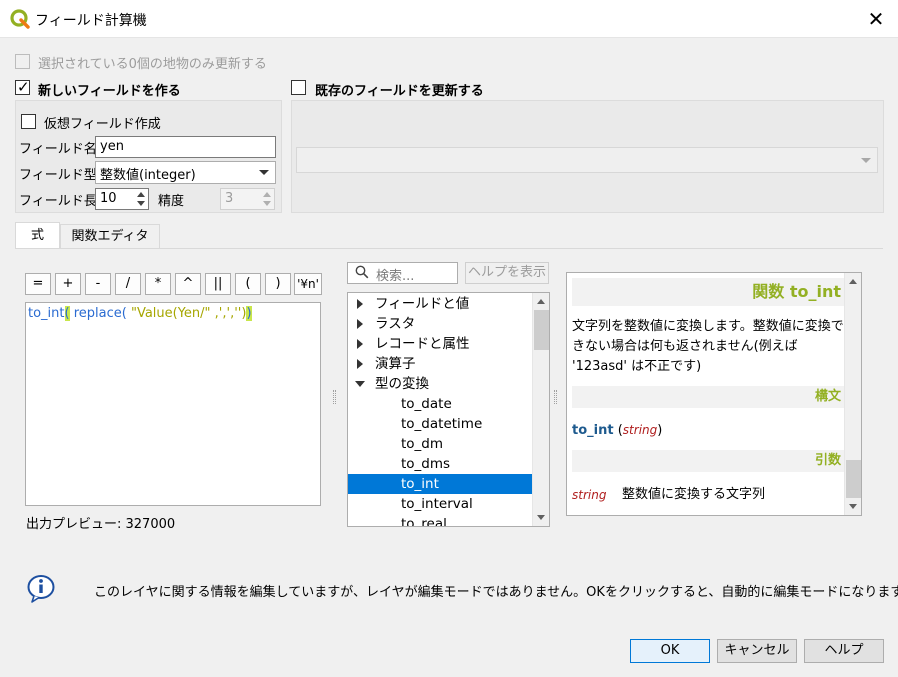  I want to click on tree-group-raster: ラスタ, so click(440, 324).